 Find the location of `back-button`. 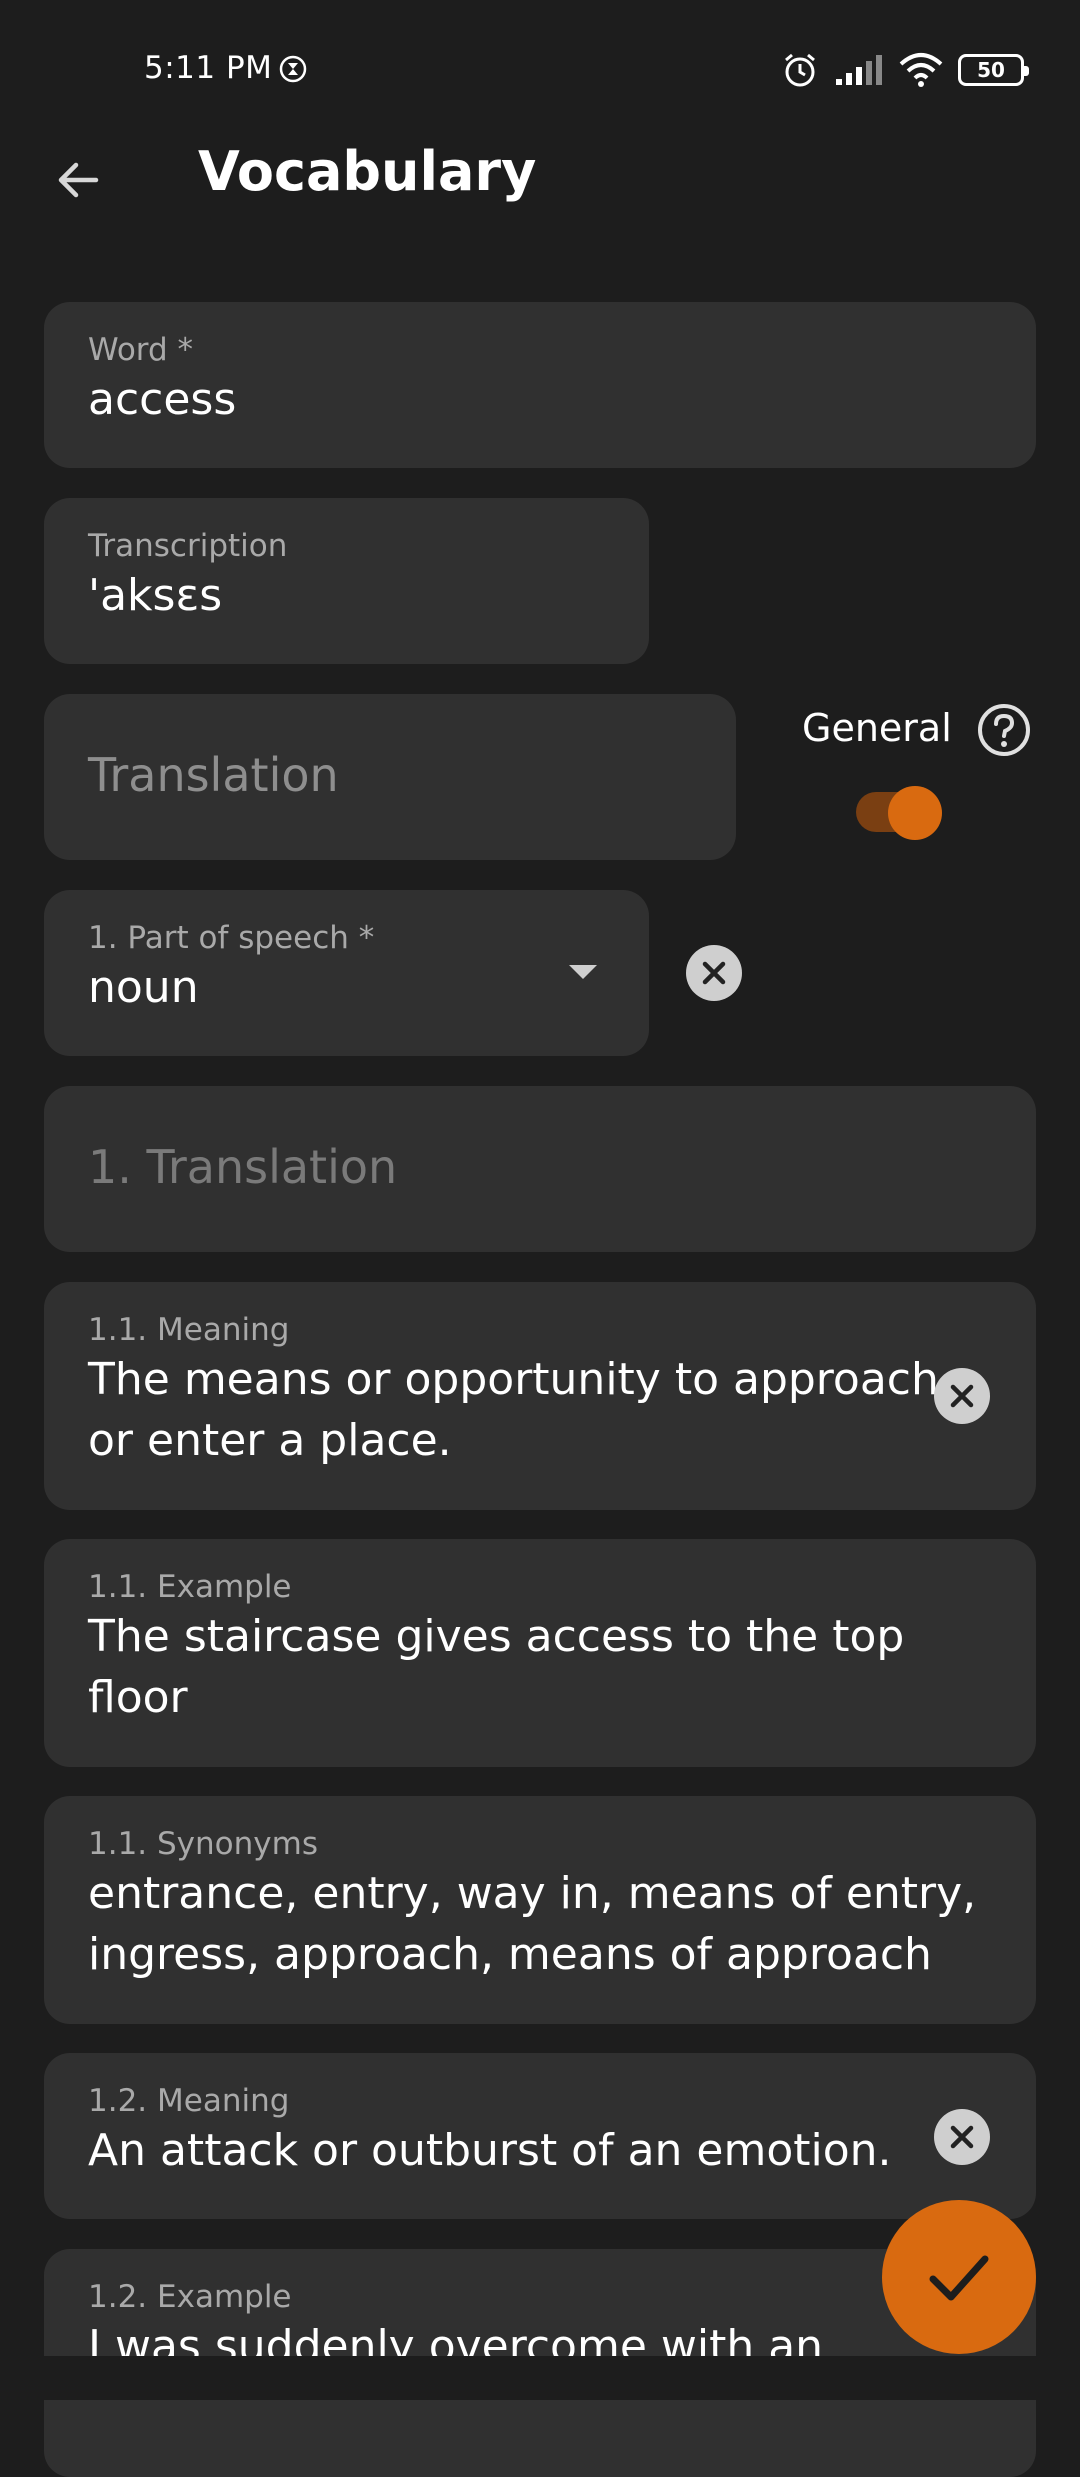

back-button is located at coordinates (78, 180).